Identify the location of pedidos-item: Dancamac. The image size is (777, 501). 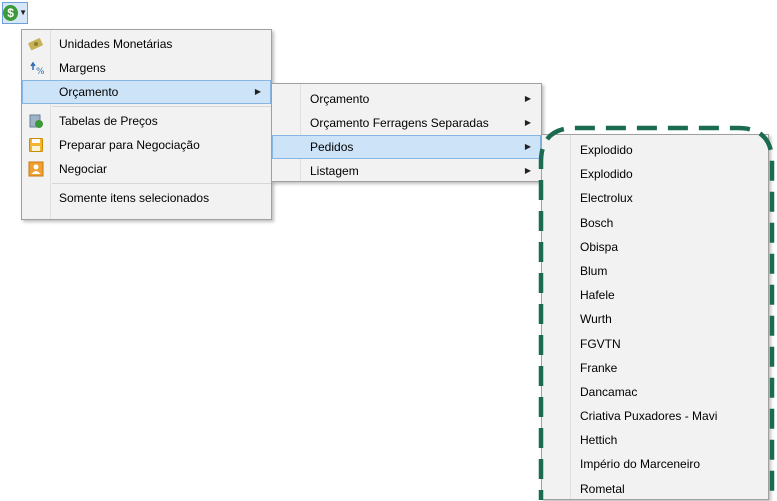
(655, 392).